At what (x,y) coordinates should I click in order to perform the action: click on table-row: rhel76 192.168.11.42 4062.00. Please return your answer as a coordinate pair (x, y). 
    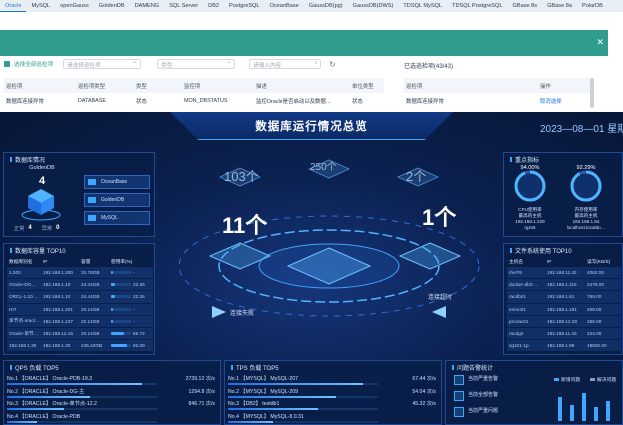
    Looking at the image, I should click on (564, 273).